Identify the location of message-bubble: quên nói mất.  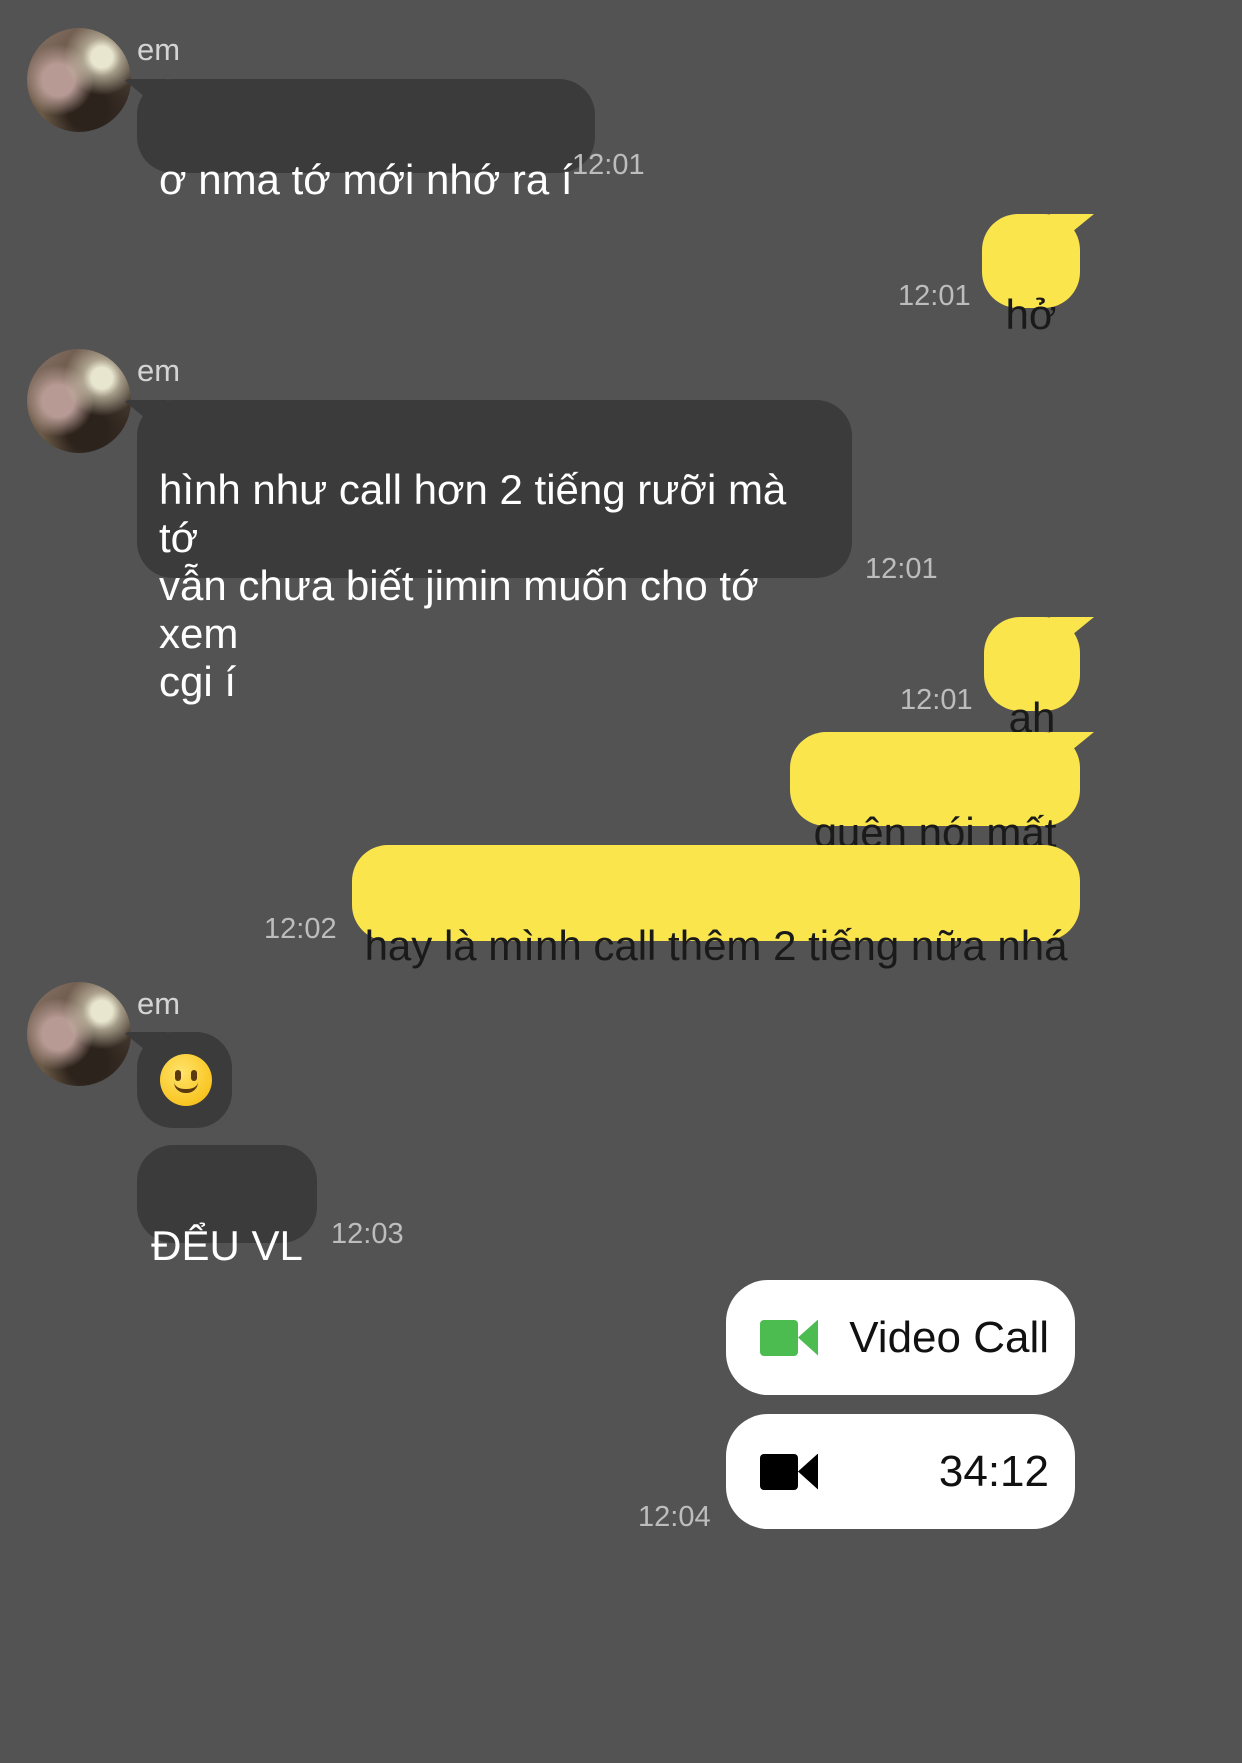
(935, 794).